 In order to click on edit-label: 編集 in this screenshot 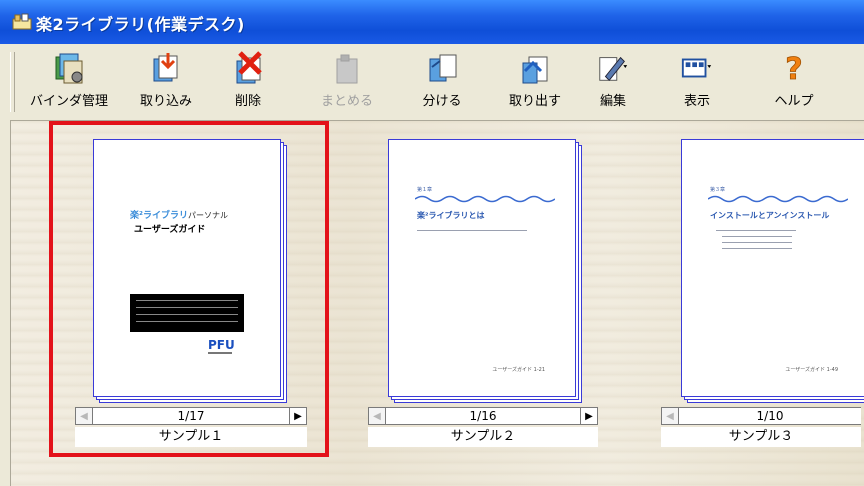, I will do `click(612, 101)`.